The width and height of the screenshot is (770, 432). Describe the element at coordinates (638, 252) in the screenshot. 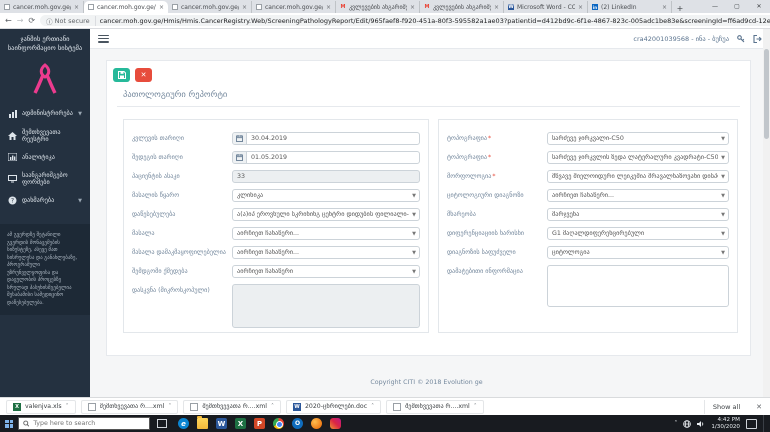

I see `diagnosis-basis-select: ციტოლოგია ▼` at that location.